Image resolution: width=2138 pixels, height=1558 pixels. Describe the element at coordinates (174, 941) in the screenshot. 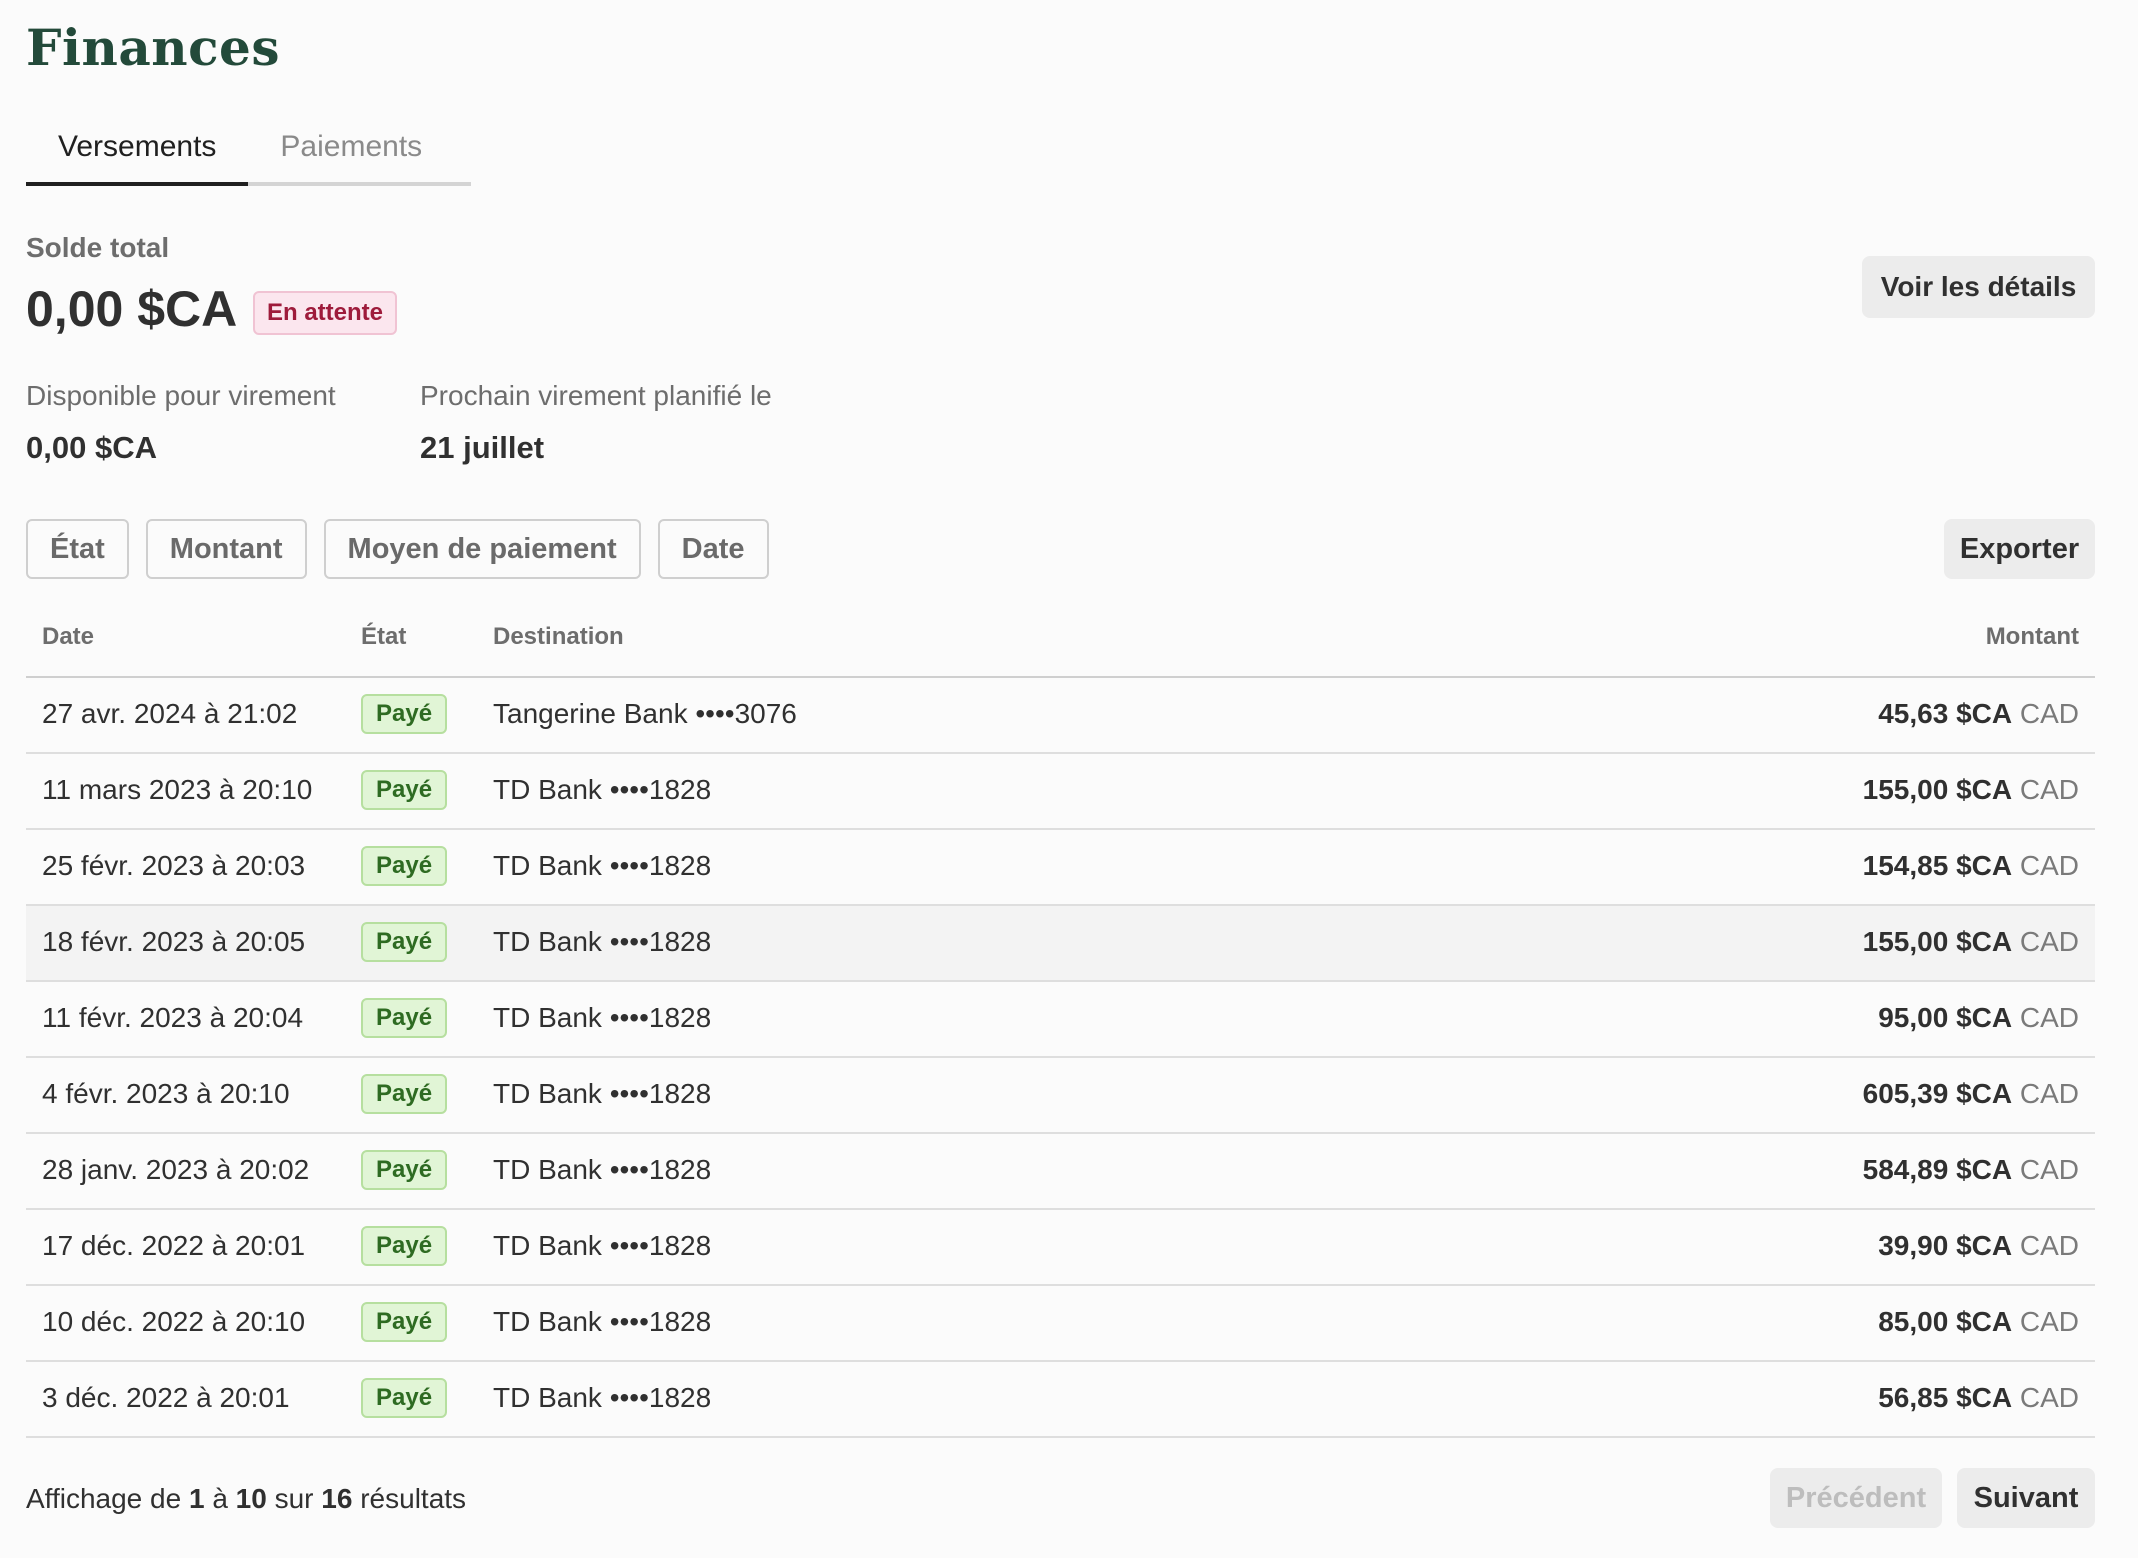

I see `row-date: 18 févr. 2023 à 20:05` at that location.